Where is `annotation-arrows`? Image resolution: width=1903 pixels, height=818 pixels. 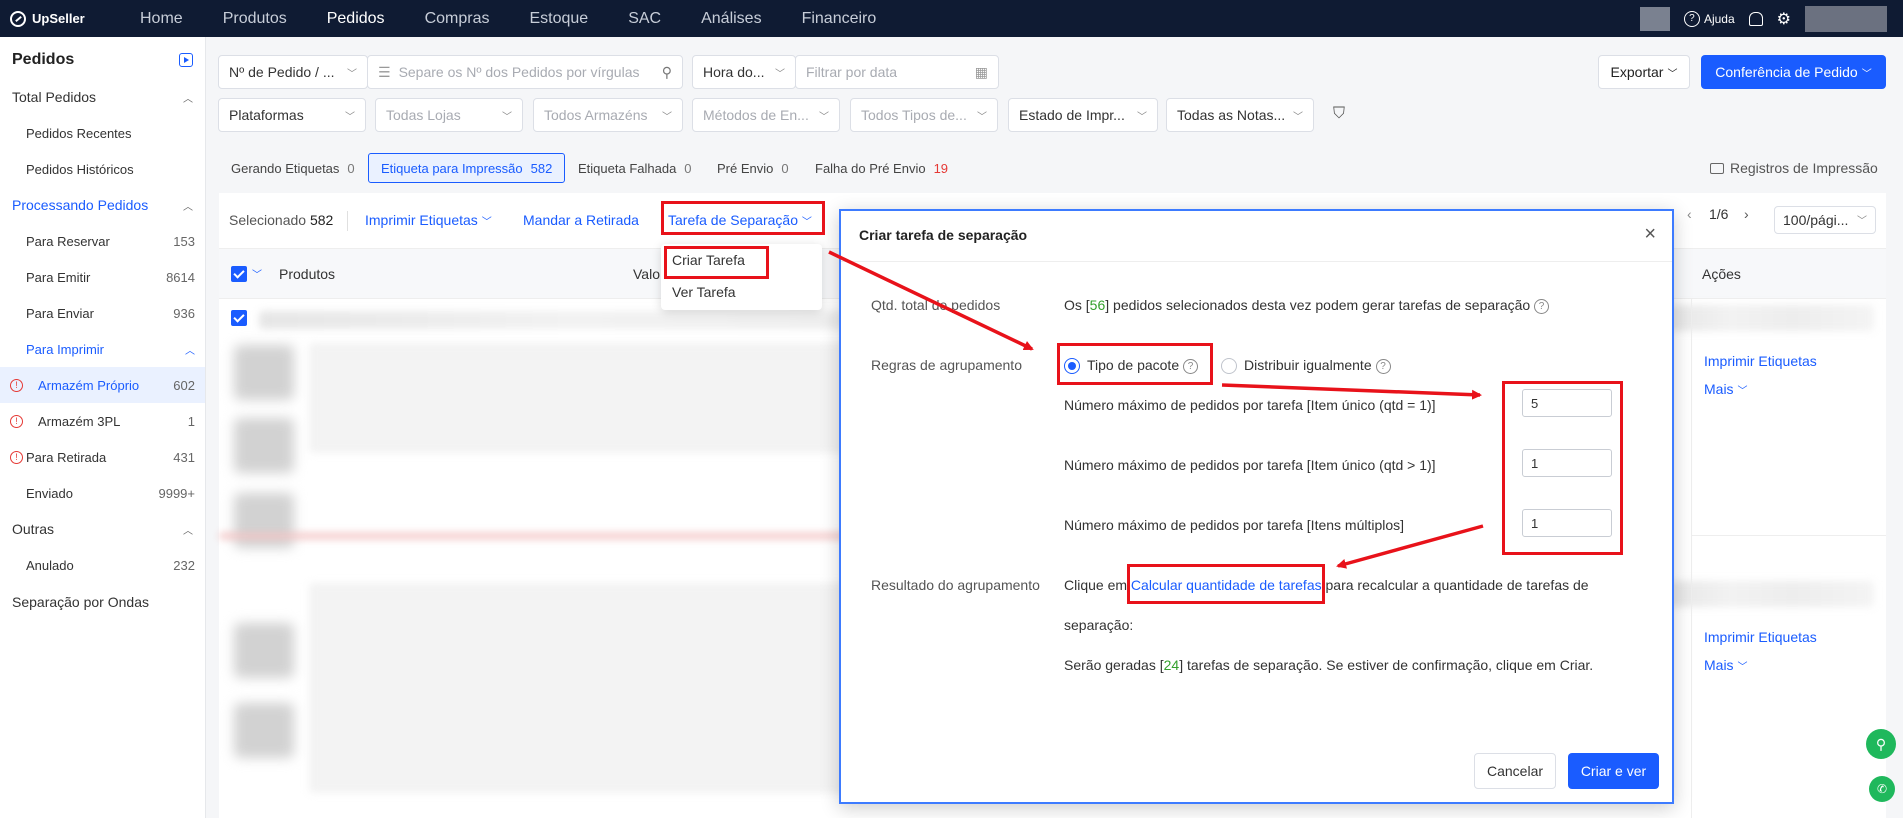 annotation-arrows is located at coordinates (1156, 409).